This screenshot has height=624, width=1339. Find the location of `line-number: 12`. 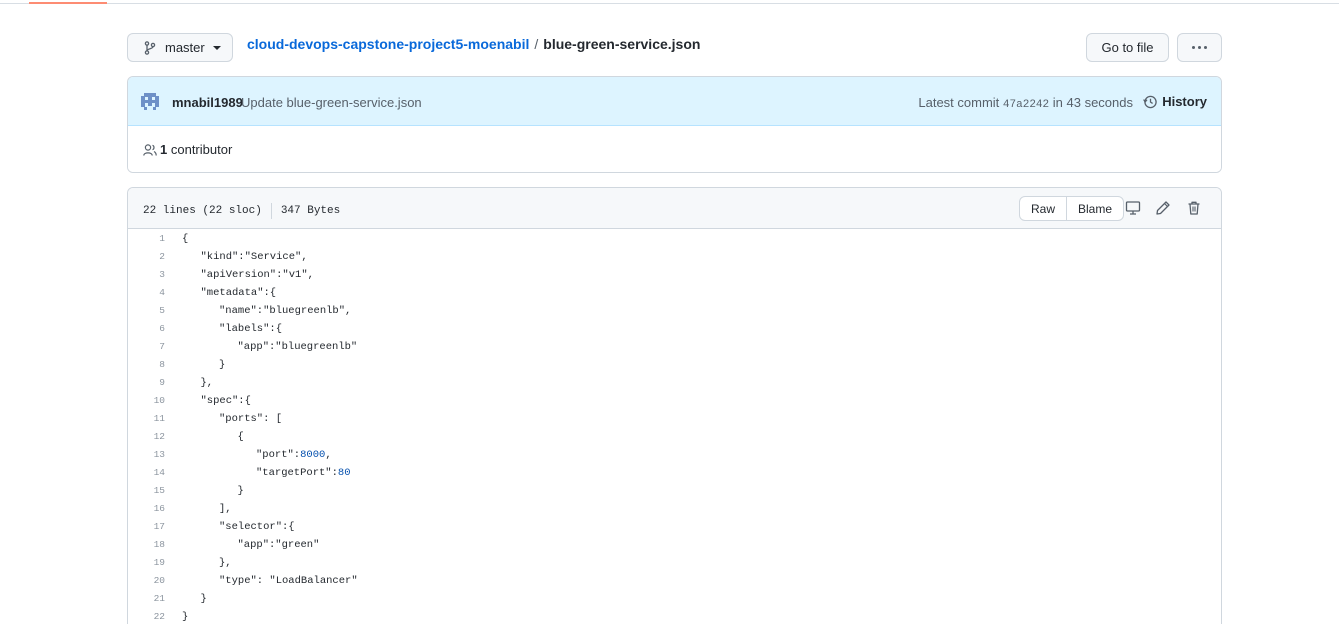

line-number: 12 is located at coordinates (146, 437).